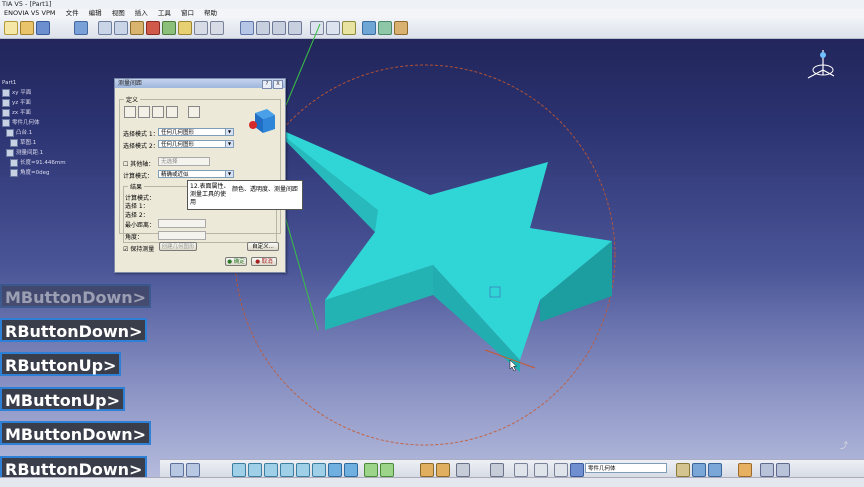 Image resolution: width=864 pixels, height=487 pixels. Describe the element at coordinates (158, 112) in the screenshot. I see `fan-mode-icon` at that location.